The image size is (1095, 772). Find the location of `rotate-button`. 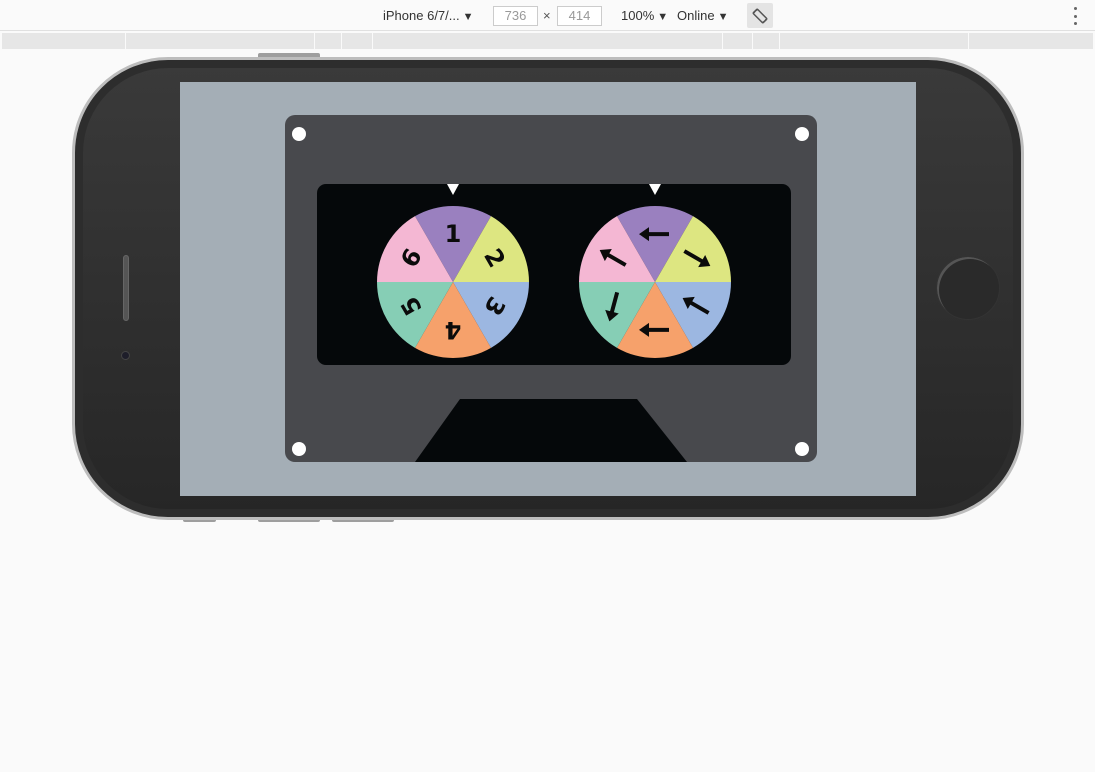

rotate-button is located at coordinates (760, 15).